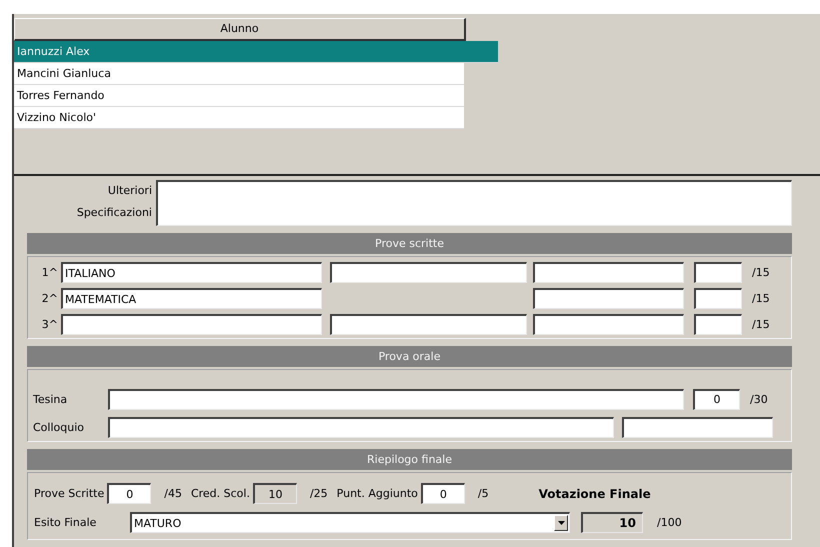 This screenshot has width=820, height=547. I want to click on row-label: 2^, so click(49, 298).